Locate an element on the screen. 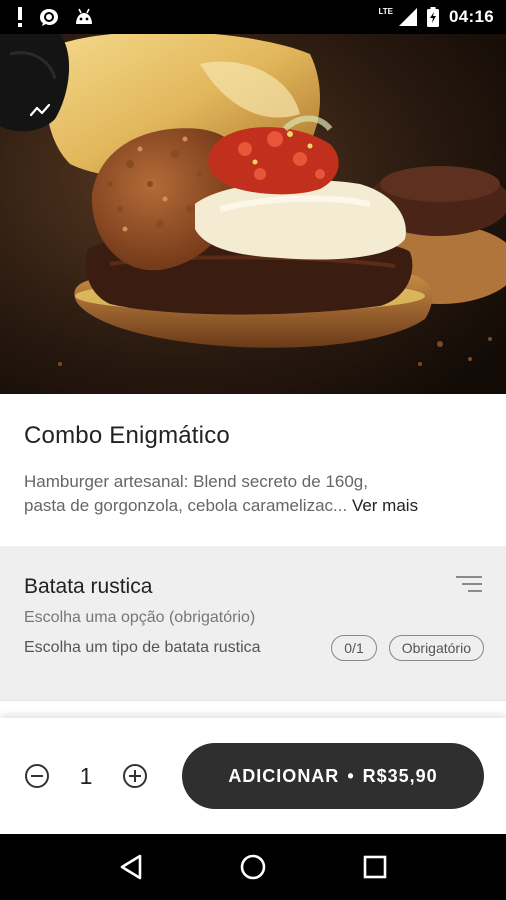 The image size is (506, 900). selection-counter-badge: 0/1 is located at coordinates (354, 648).